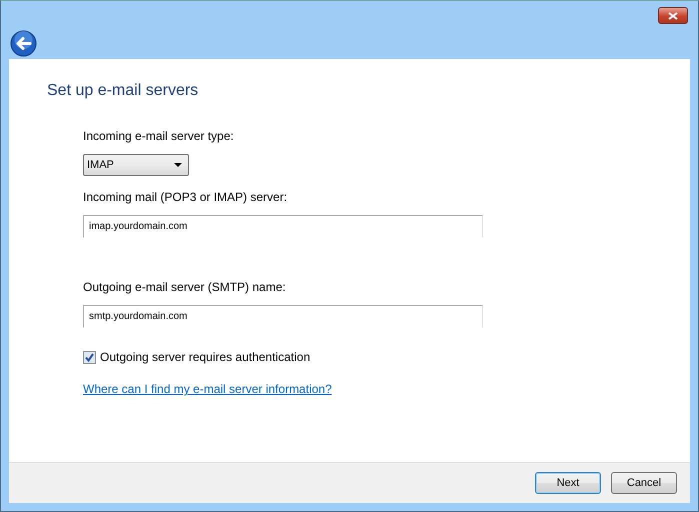 The width and height of the screenshot is (699, 512). I want to click on dropdown-arrow-icon, so click(178, 165).